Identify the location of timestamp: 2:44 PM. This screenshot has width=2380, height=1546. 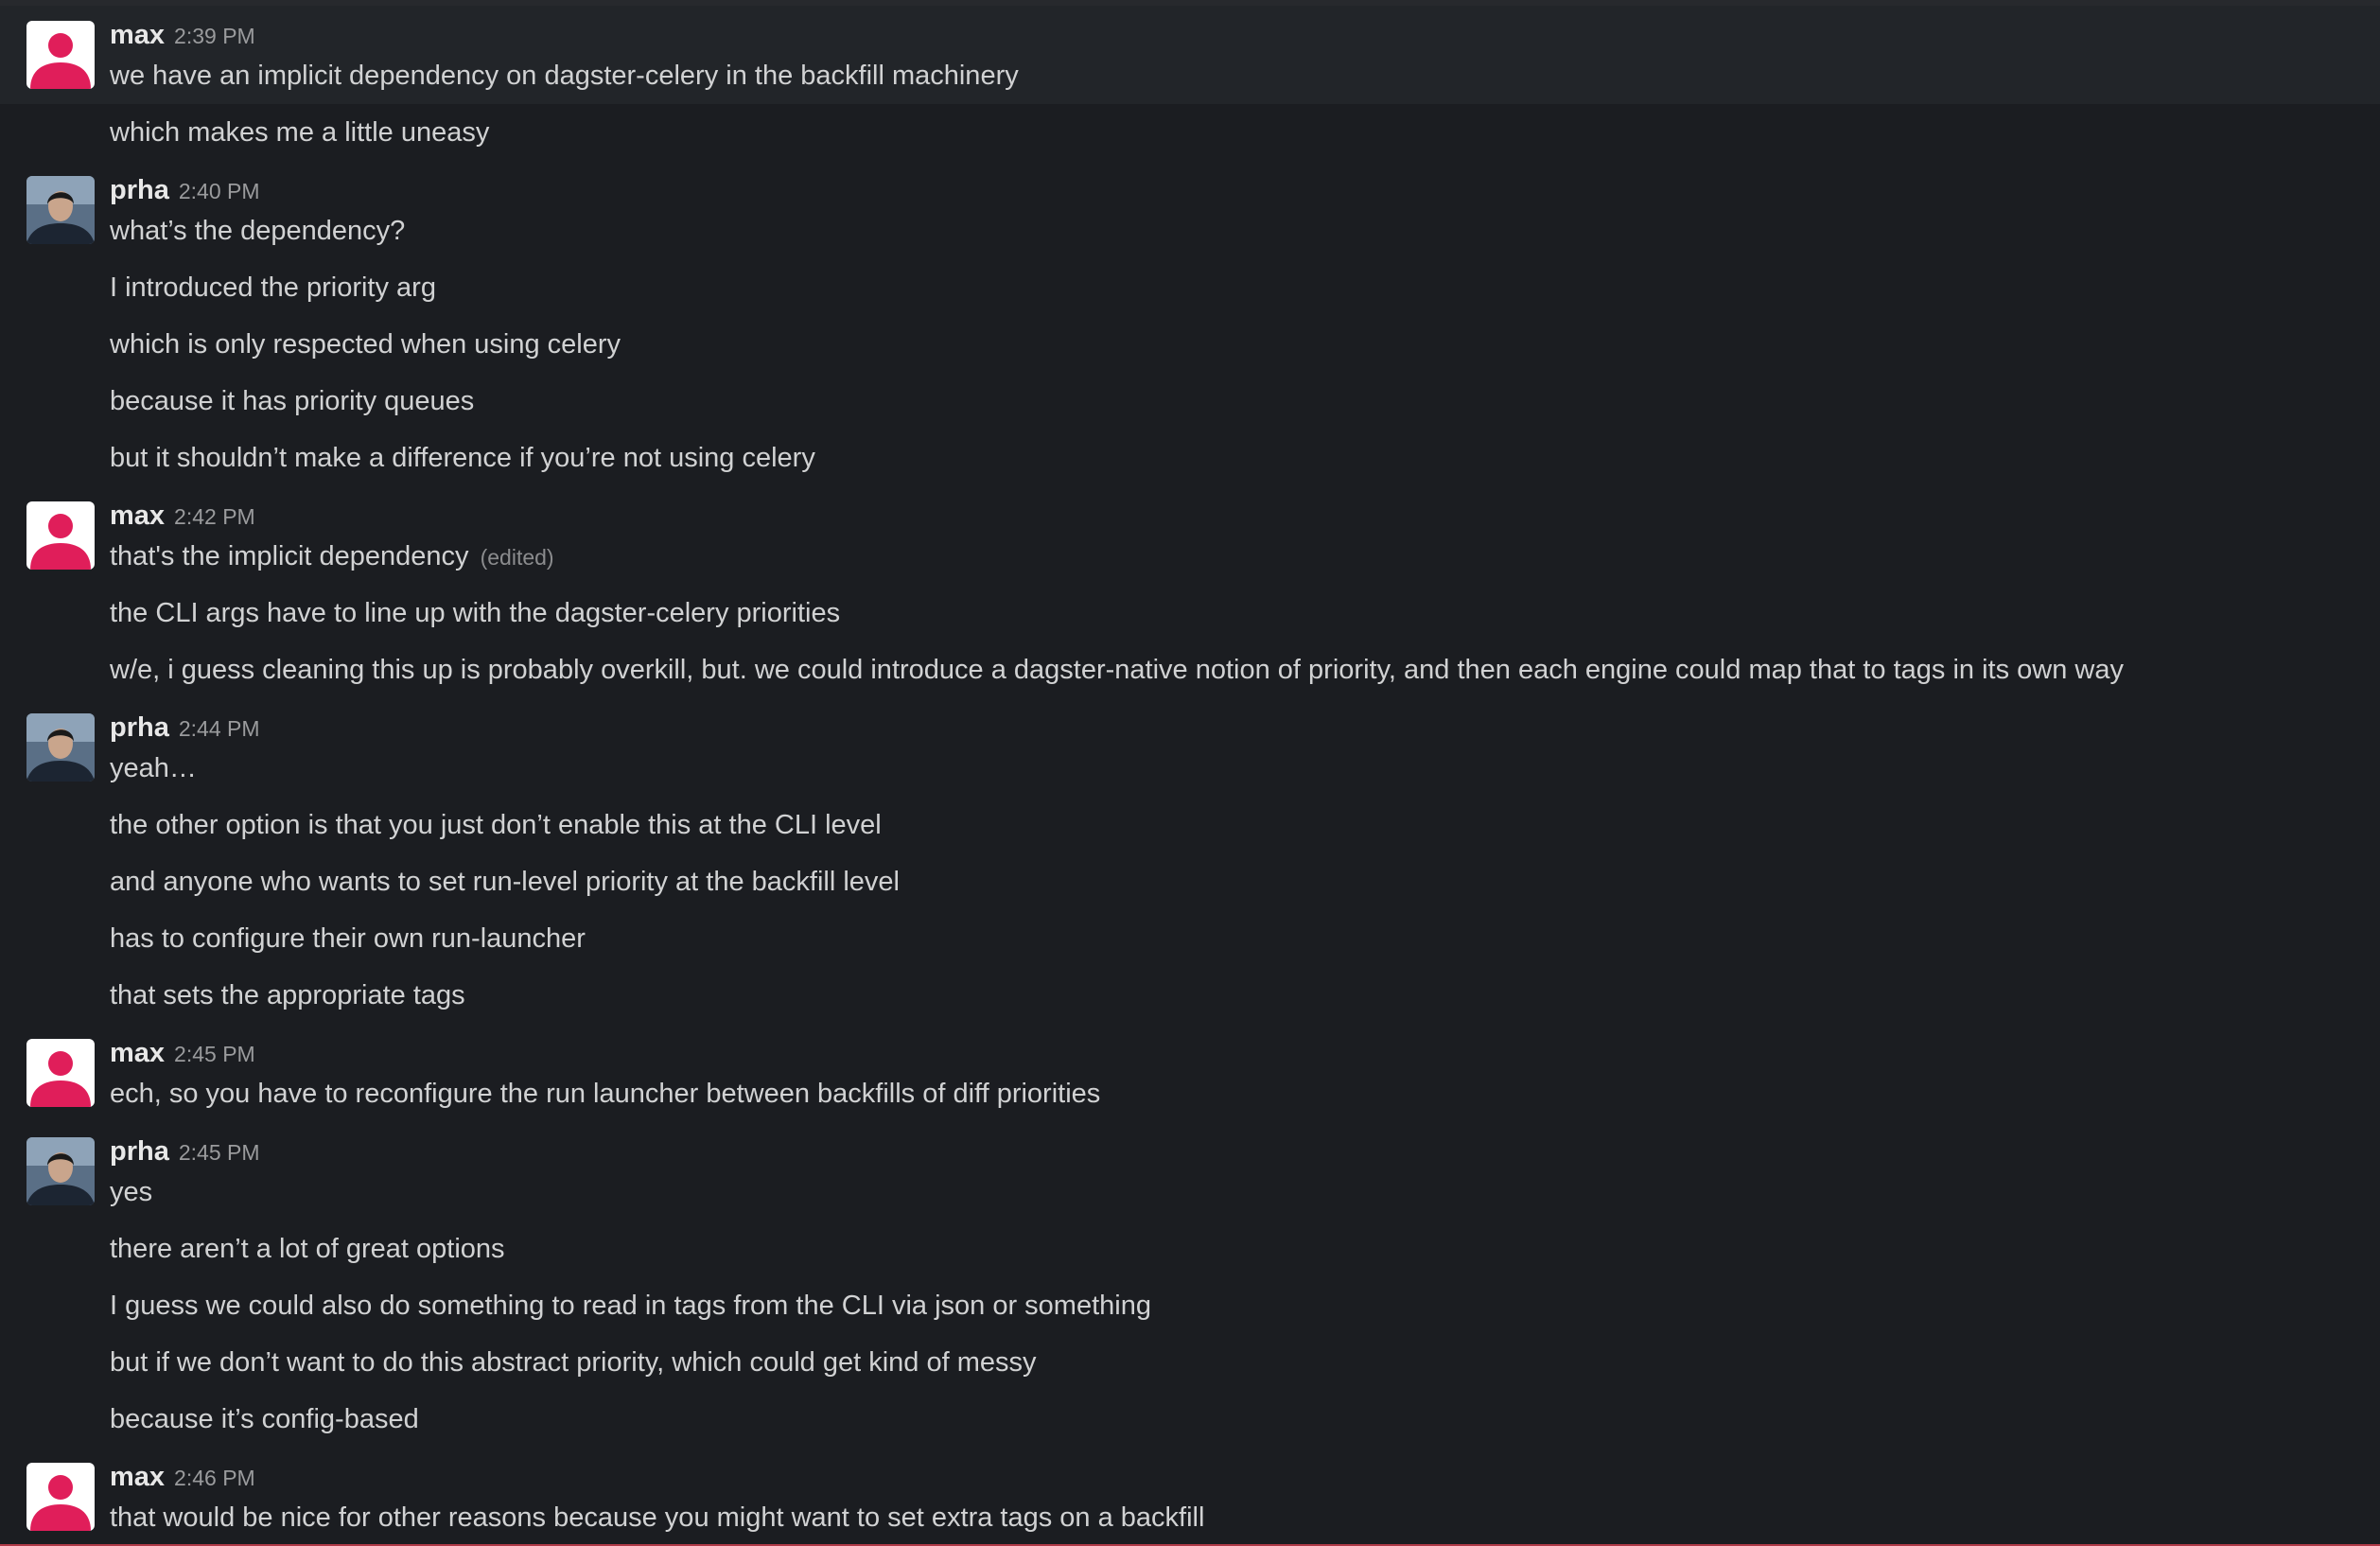
(219, 729).